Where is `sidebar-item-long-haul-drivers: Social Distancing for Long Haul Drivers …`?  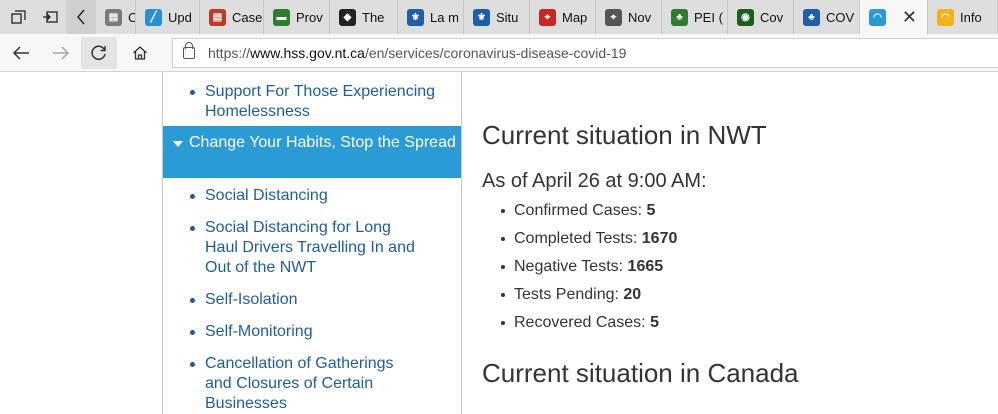
sidebar-item-long-haul-drivers: Social Distancing for Long Haul Drivers … is located at coordinates (307, 248).